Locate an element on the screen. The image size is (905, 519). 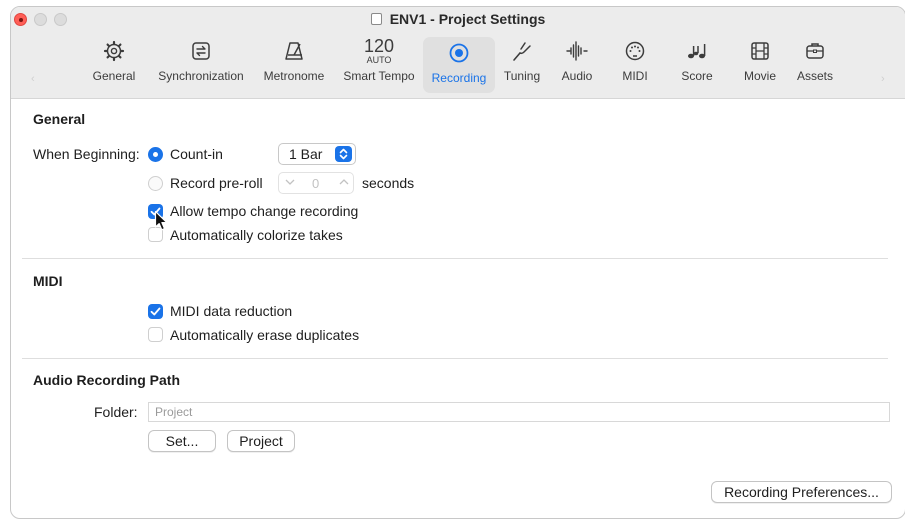
tab-general: General is located at coordinates (114, 63).